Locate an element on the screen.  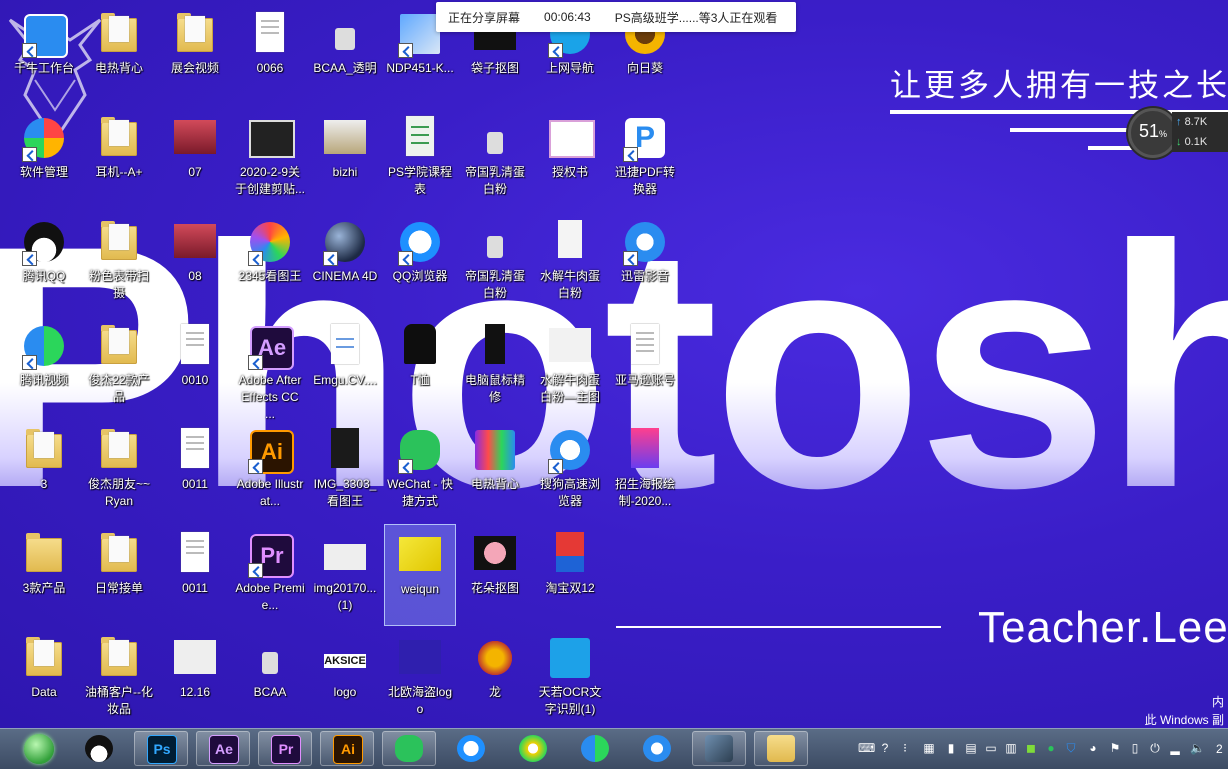
desktop-icon-qq: 腾讯QQ is located at coordinates (44, 262).